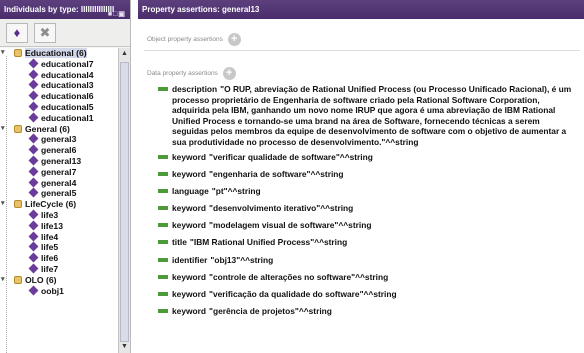 This screenshot has height=353, width=584. I want to click on tree-class-node: ▾ General (6), so click(59, 129).